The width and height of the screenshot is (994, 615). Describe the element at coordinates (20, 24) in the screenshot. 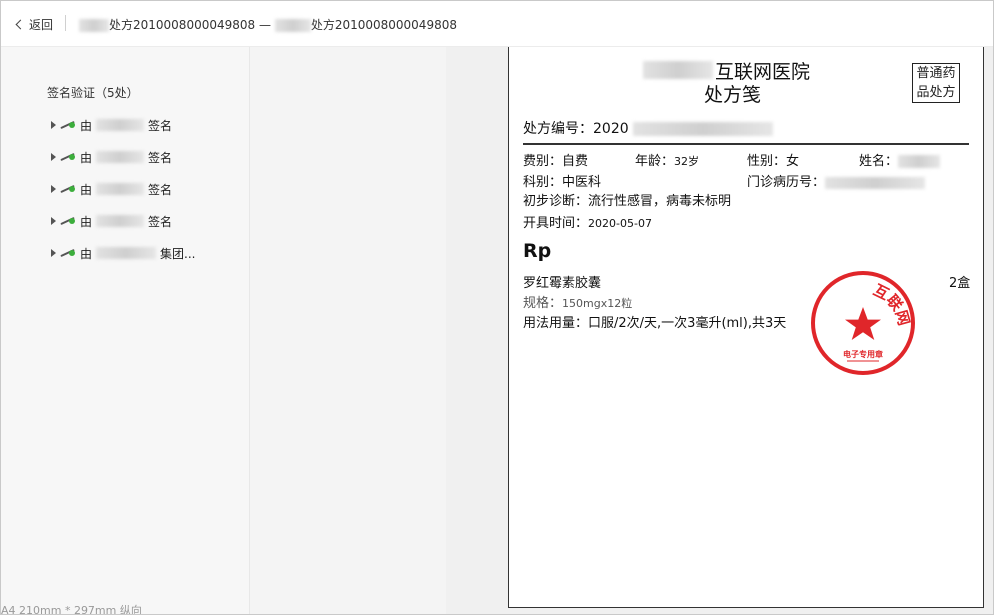

I see `chevron-left-icon` at that location.